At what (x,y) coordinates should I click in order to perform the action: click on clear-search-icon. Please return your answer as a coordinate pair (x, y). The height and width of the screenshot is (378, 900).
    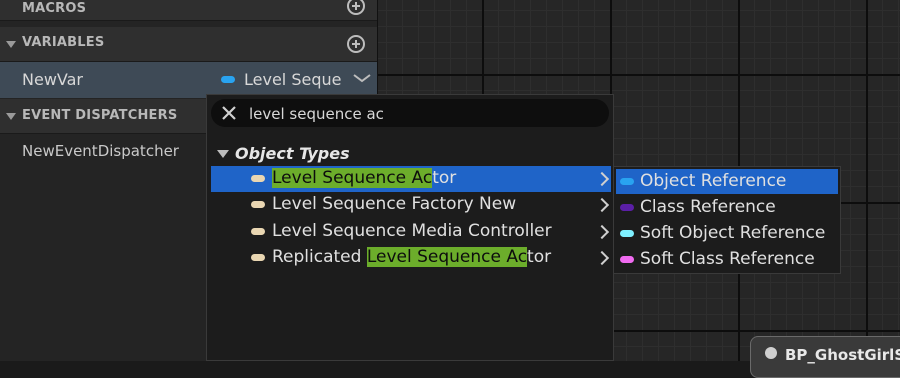
    Looking at the image, I should click on (229, 113).